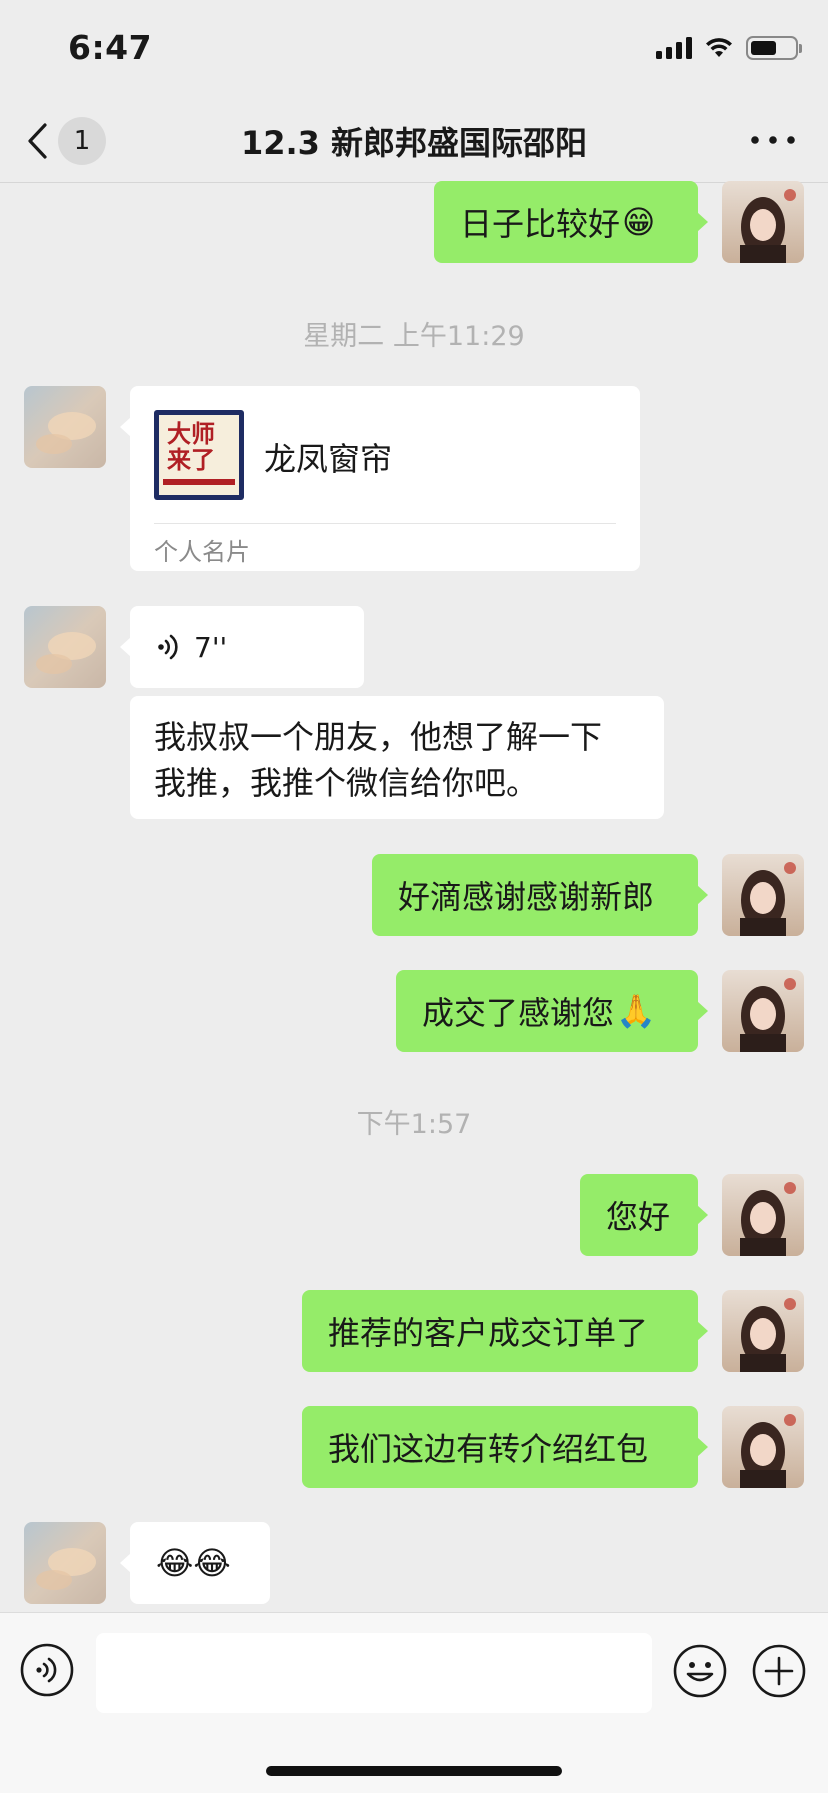 The height and width of the screenshot is (1793, 828). Describe the element at coordinates (414, 1771) in the screenshot. I see `home-indicator` at that location.